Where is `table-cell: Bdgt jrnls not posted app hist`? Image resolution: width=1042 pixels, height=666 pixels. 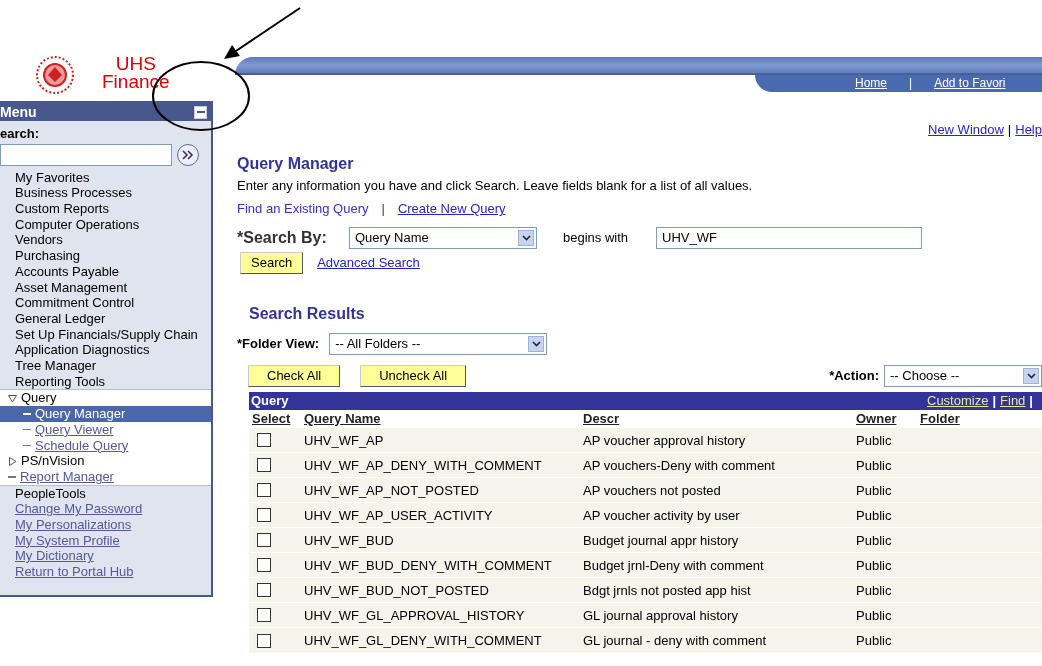 table-cell: Bdgt jrnls not posted app hist is located at coordinates (667, 590).